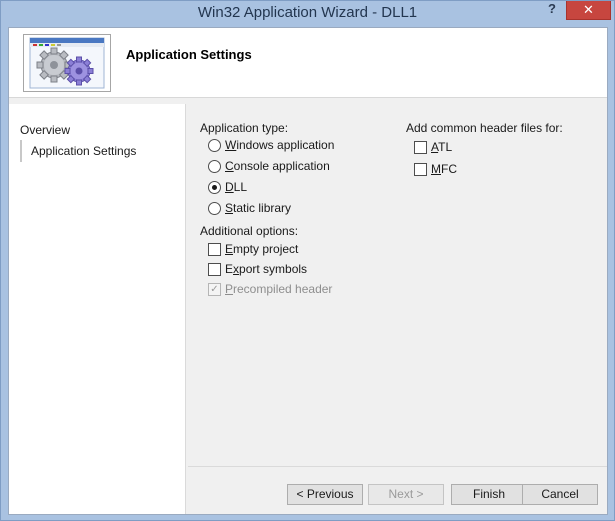 This screenshot has width=615, height=521. What do you see at coordinates (442, 147) in the screenshot?
I see `checkbox-label: ATL` at bounding box center [442, 147].